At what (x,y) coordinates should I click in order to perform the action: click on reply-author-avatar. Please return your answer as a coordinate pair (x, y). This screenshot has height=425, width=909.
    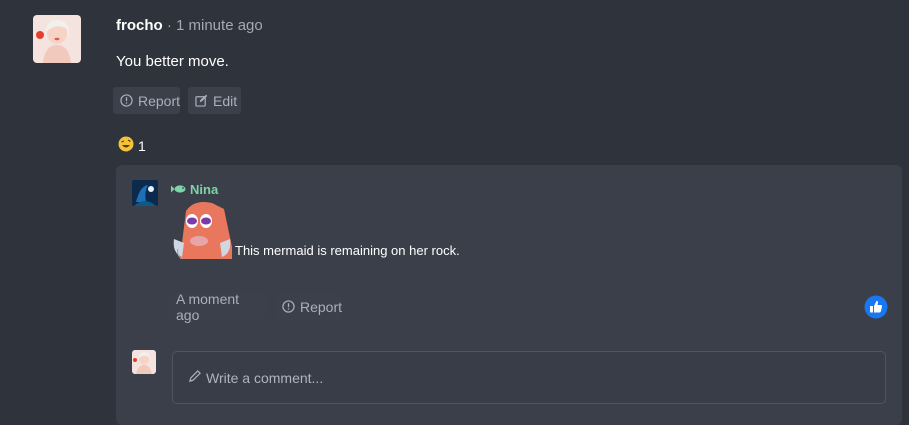
    Looking at the image, I should click on (145, 193).